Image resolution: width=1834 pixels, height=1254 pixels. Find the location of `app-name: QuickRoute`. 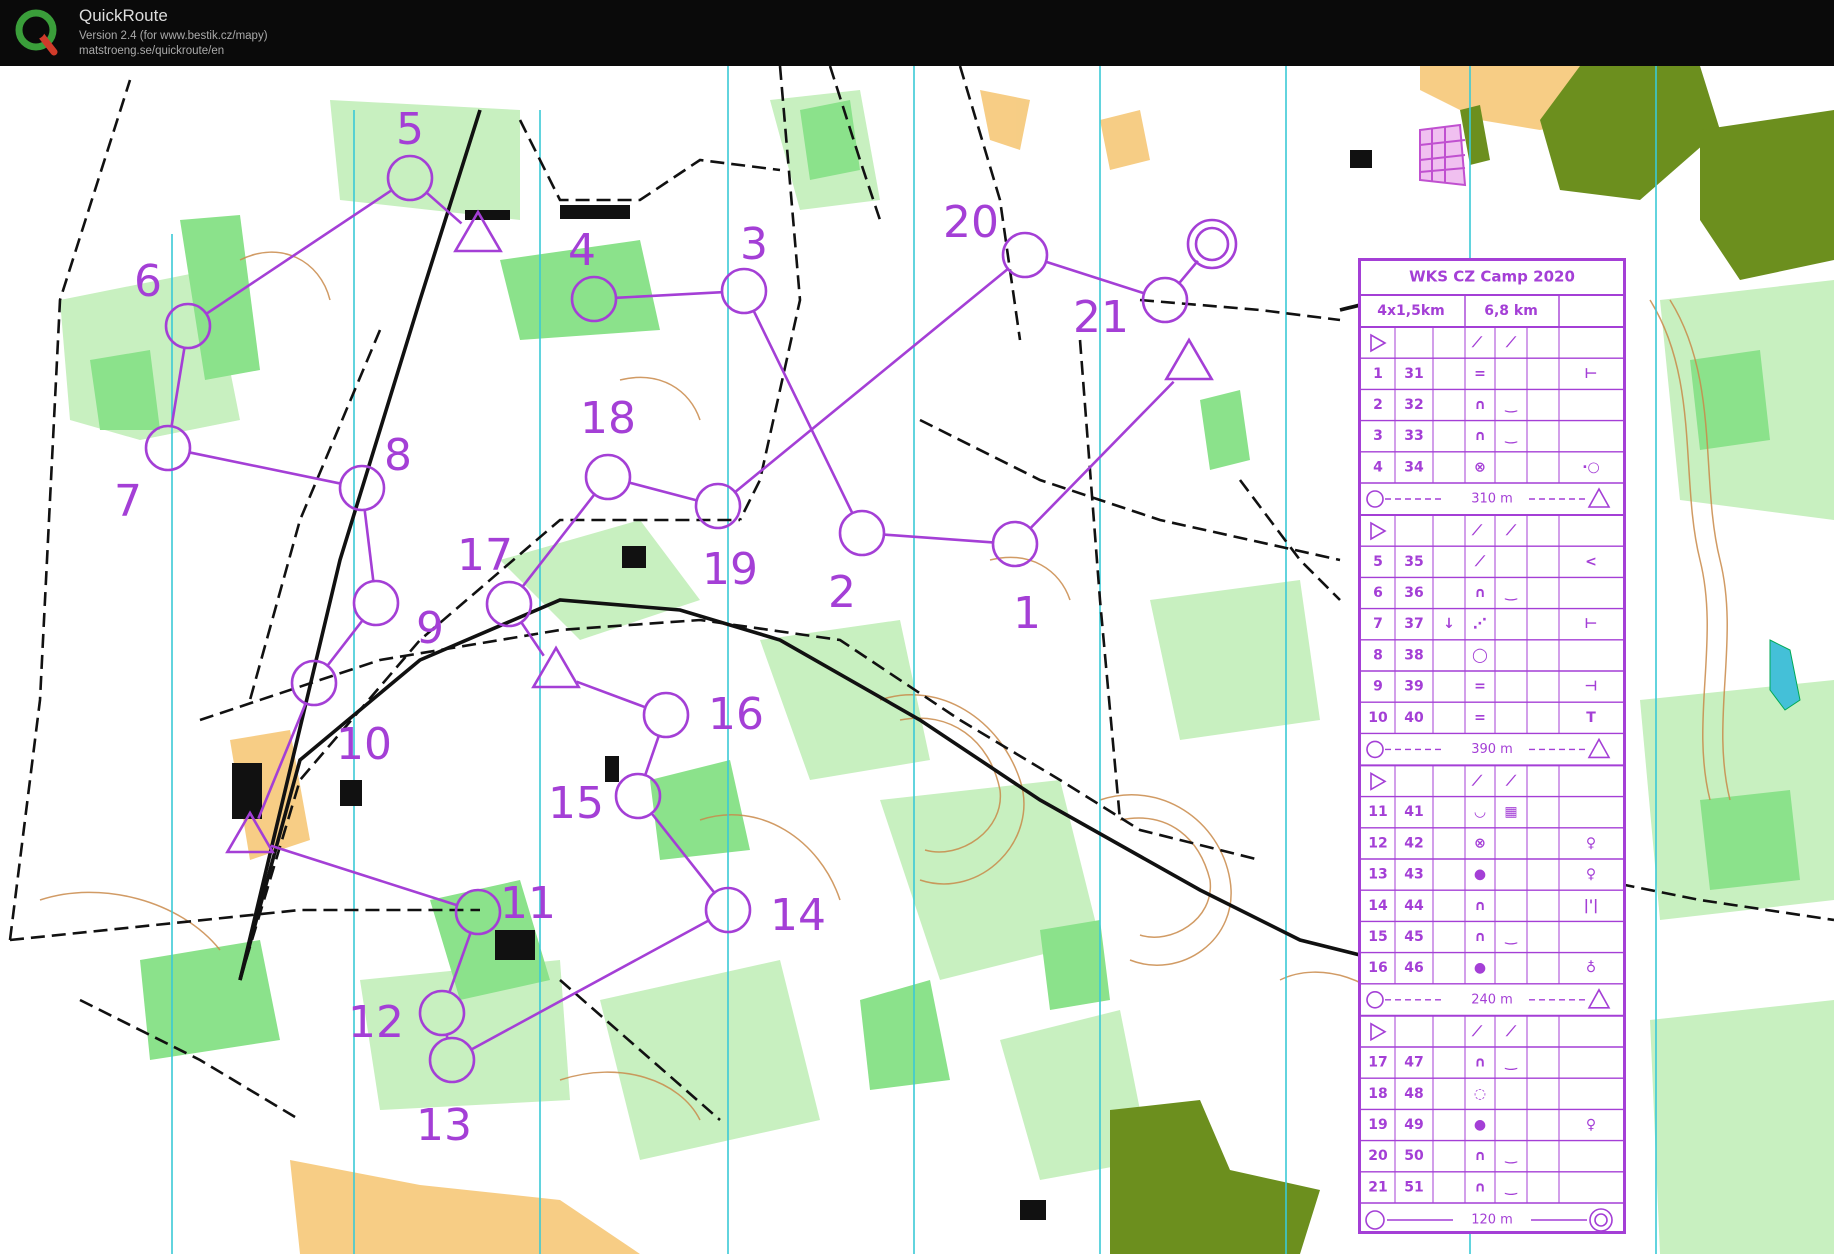

app-name: QuickRoute is located at coordinates (123, 15).